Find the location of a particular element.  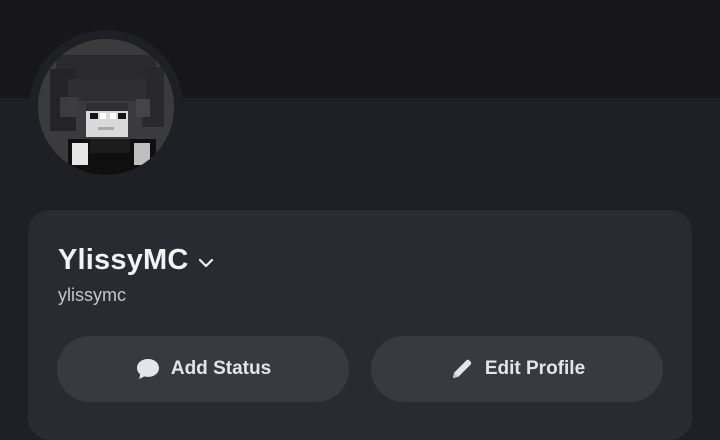

avatar-image is located at coordinates (106, 107).